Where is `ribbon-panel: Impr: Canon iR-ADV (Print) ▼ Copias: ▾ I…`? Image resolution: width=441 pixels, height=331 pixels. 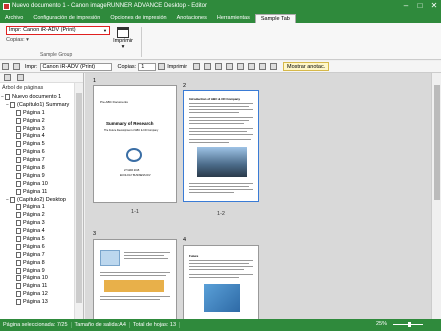
ribbon-panel: Impr: Canon iR-ADV (Print) ▼ Copias: ▾ I… is located at coordinates (220, 41).